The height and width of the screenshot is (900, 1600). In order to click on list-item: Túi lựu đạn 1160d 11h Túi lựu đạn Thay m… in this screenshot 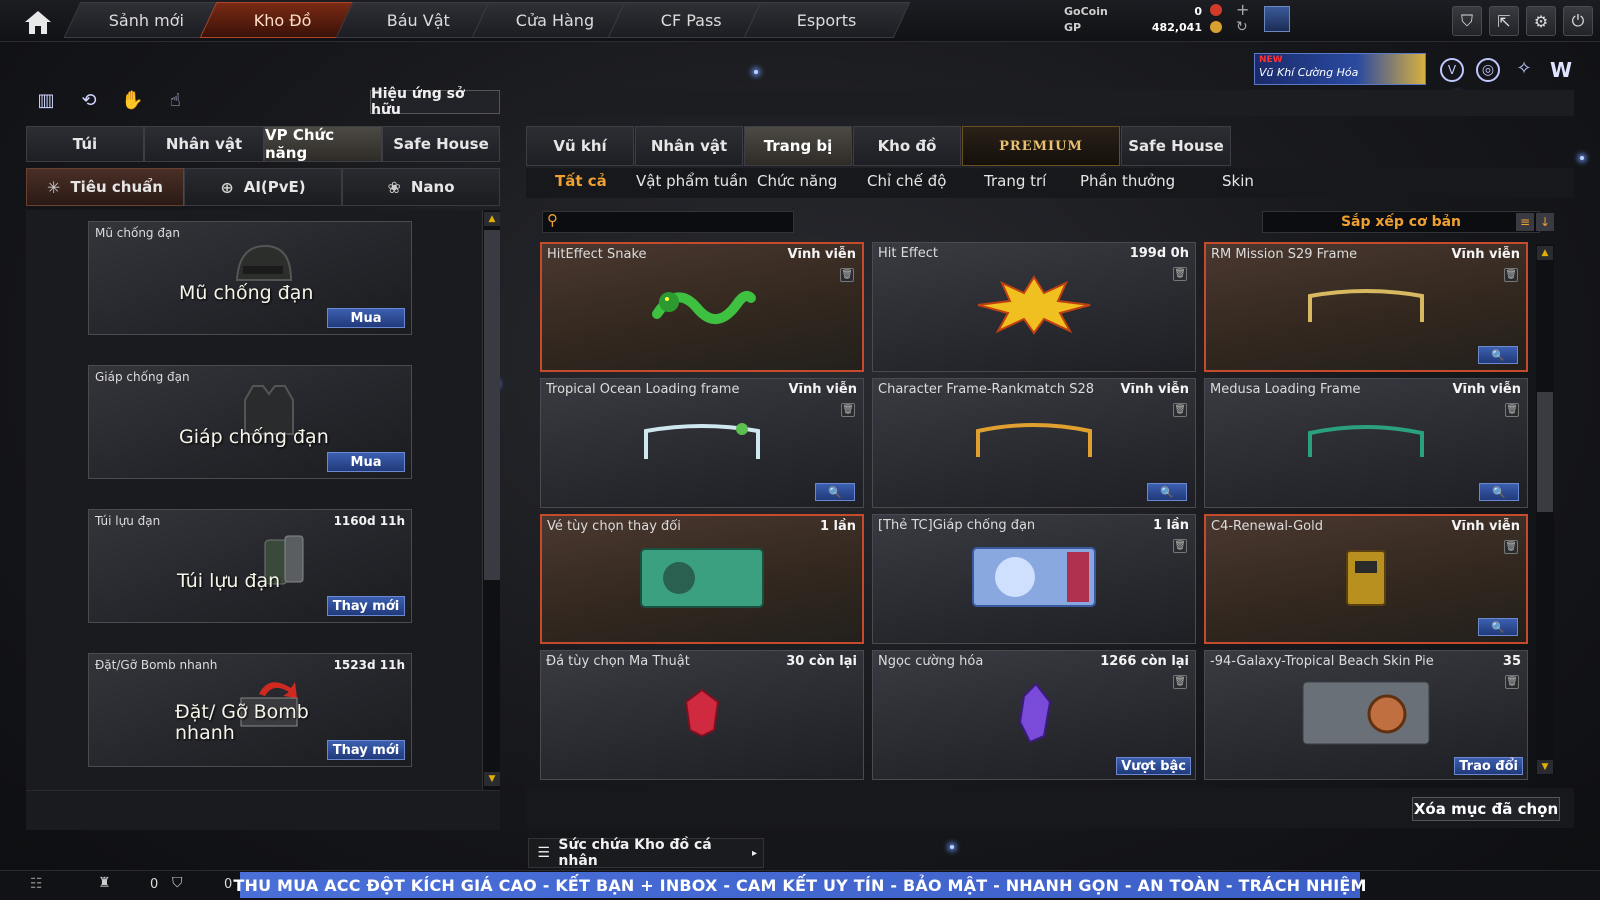, I will do `click(250, 566)`.